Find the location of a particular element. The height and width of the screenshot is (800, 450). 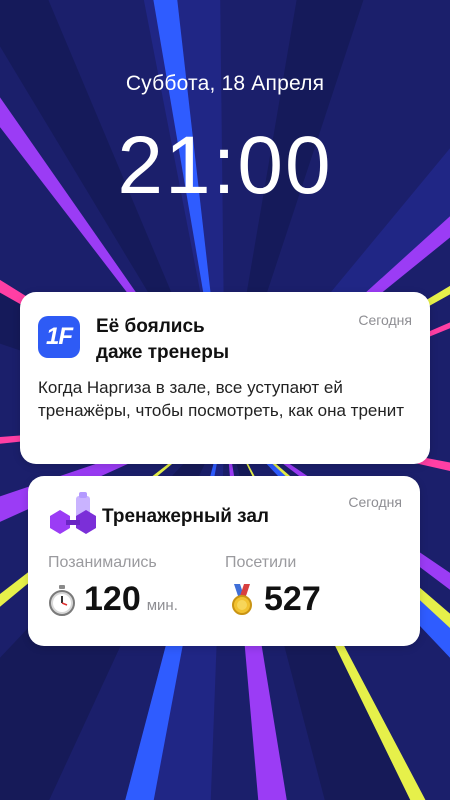

stat-label-visited: Посетили is located at coordinates (261, 562).